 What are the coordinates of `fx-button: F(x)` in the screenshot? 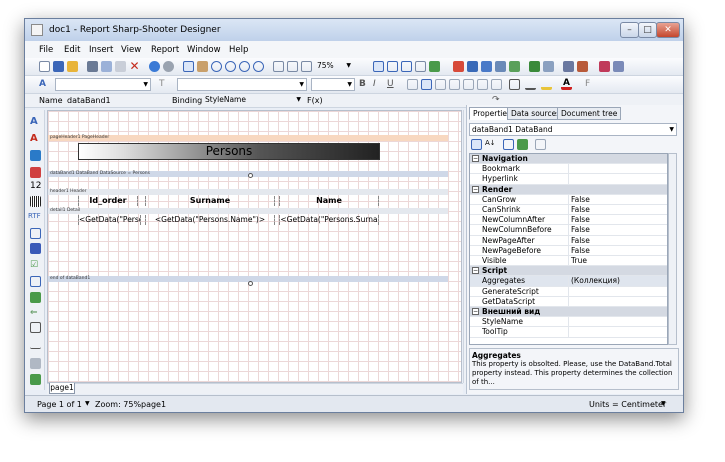 It's located at (315, 100).